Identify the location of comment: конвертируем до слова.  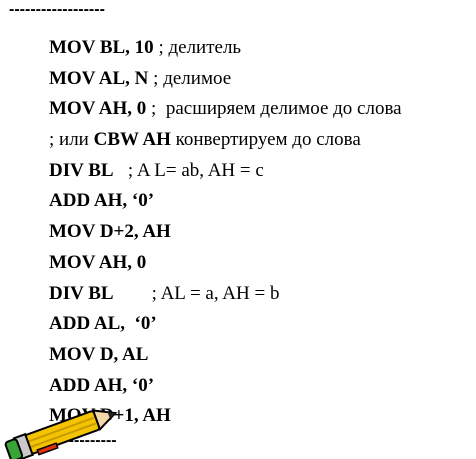
(265, 140).